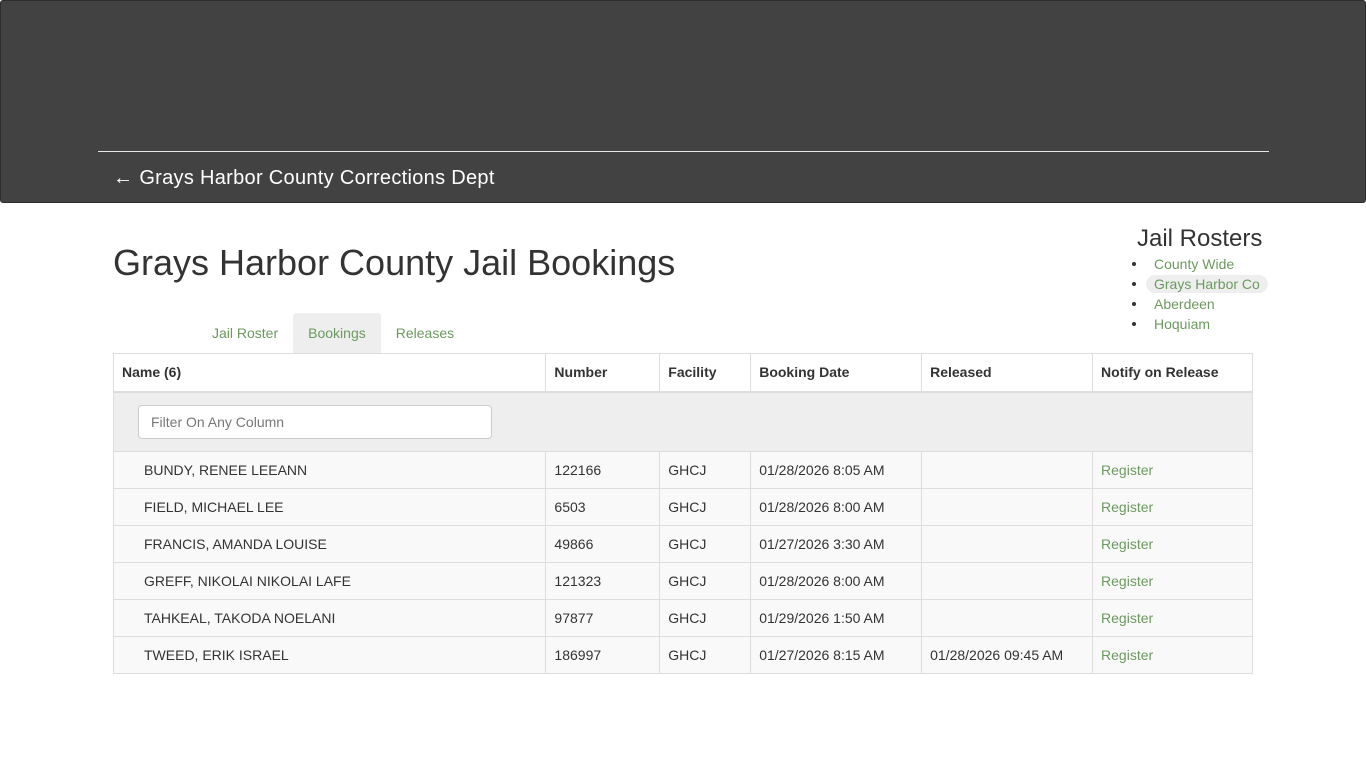  What do you see at coordinates (1182, 324) in the screenshot?
I see `roster-link-hoquiam: Hoquiam` at bounding box center [1182, 324].